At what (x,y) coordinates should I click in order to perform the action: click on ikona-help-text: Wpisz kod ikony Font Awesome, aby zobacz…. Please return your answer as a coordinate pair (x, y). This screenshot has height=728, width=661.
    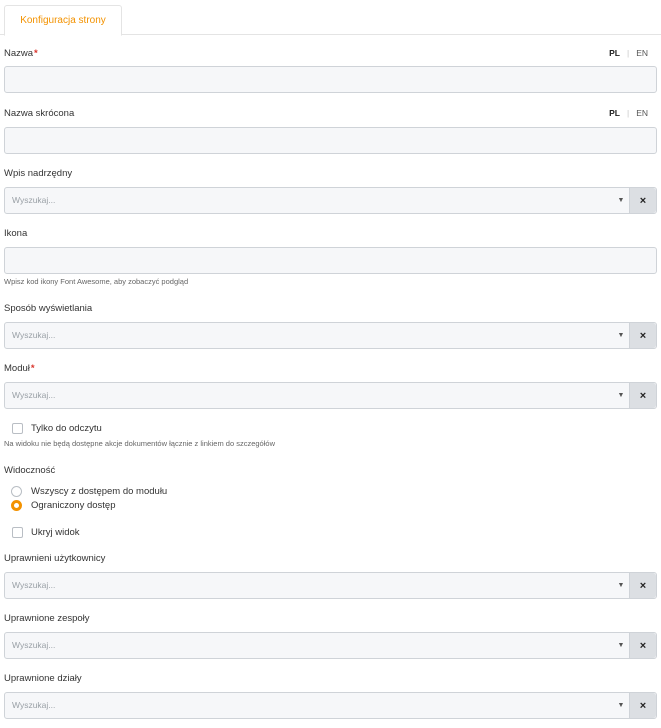
    Looking at the image, I should click on (96, 281).